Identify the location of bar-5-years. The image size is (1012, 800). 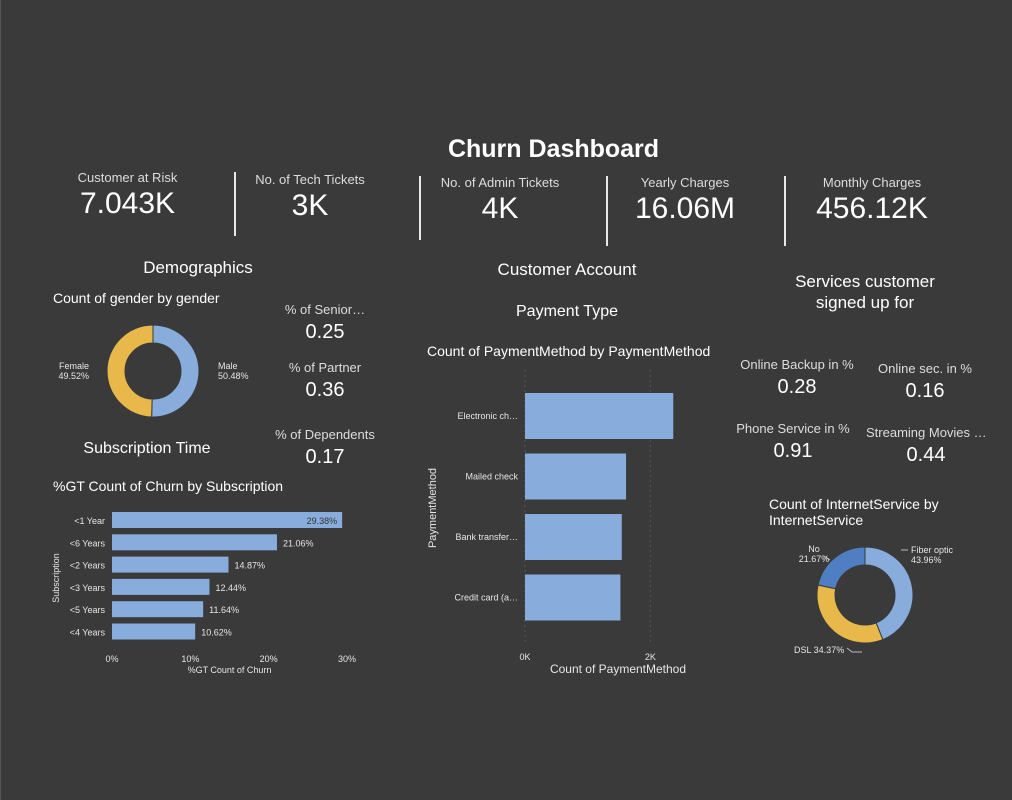
(158, 609).